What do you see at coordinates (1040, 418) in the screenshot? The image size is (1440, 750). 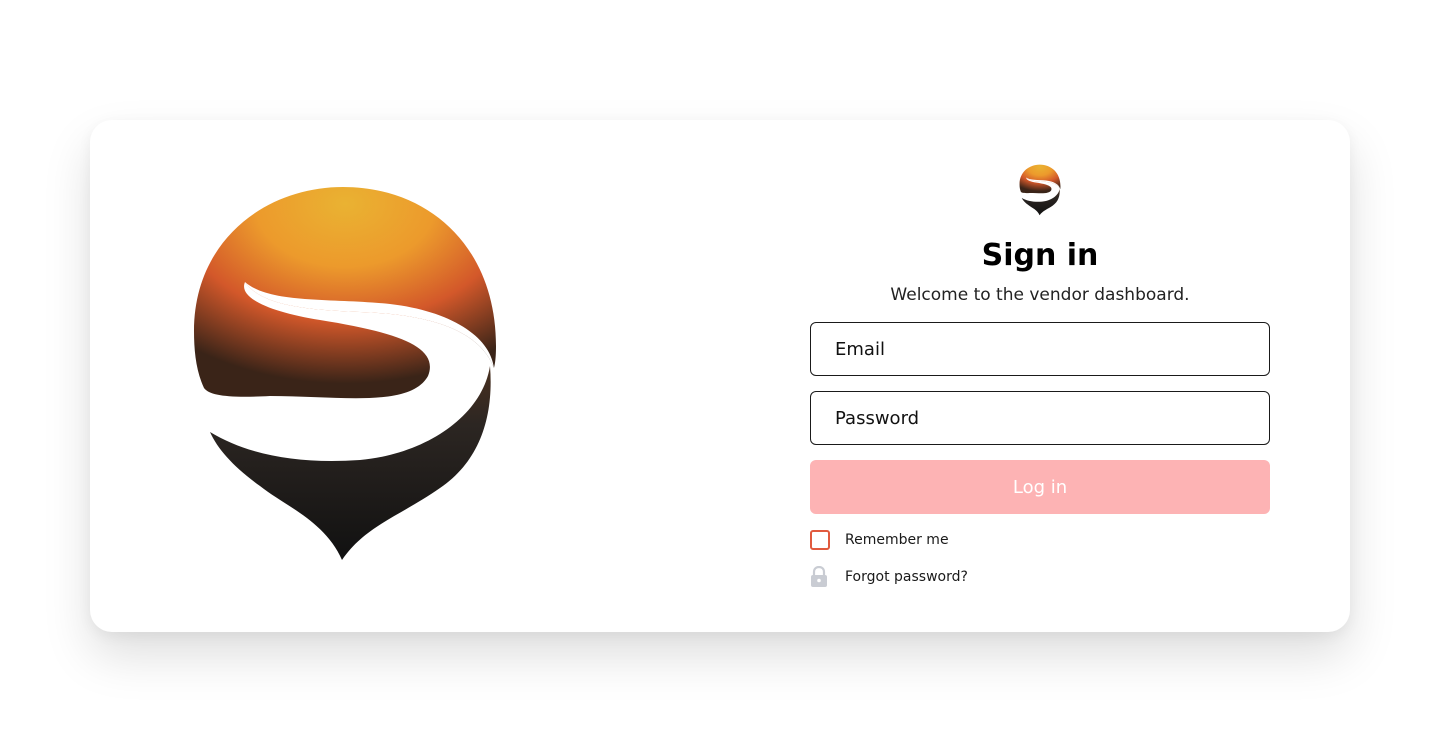 I see `password-field` at bounding box center [1040, 418].